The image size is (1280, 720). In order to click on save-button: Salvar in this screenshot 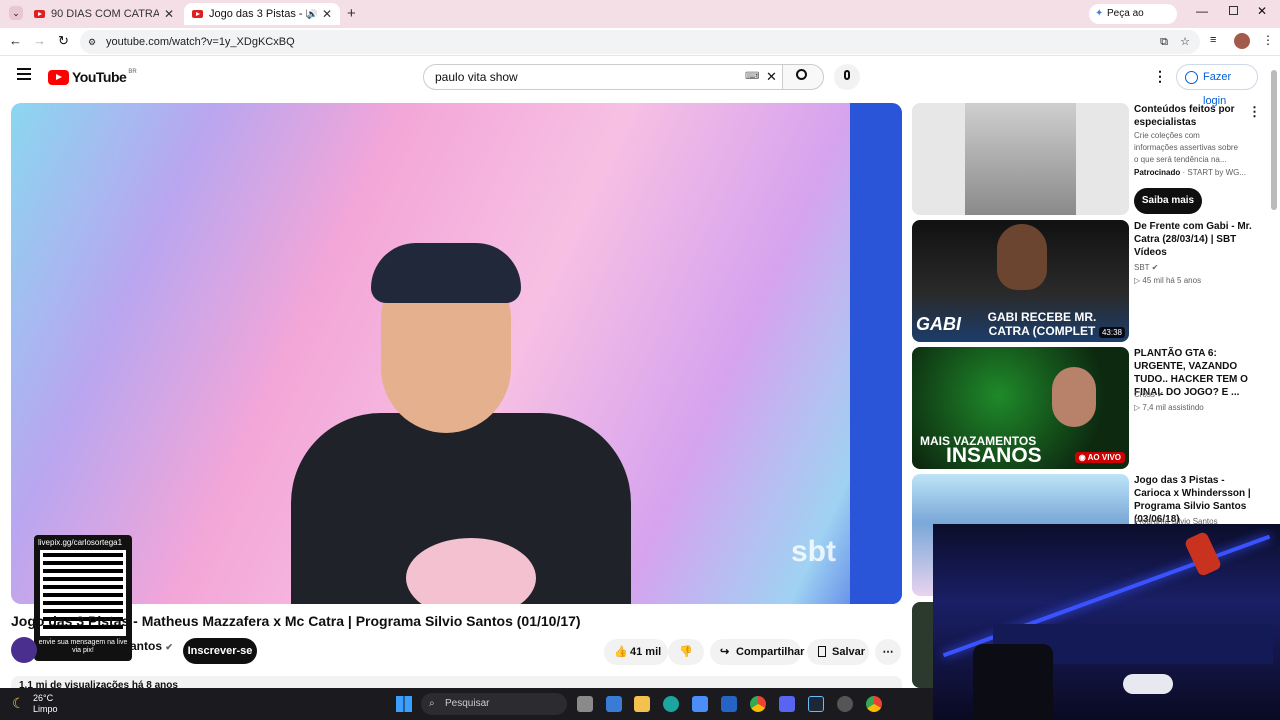, I will do `click(838, 652)`.